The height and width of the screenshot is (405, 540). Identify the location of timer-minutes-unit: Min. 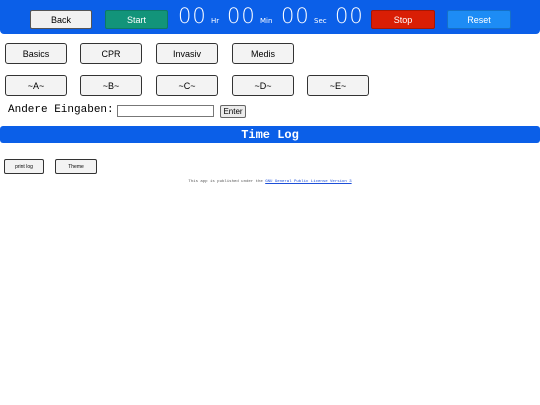
(266, 21).